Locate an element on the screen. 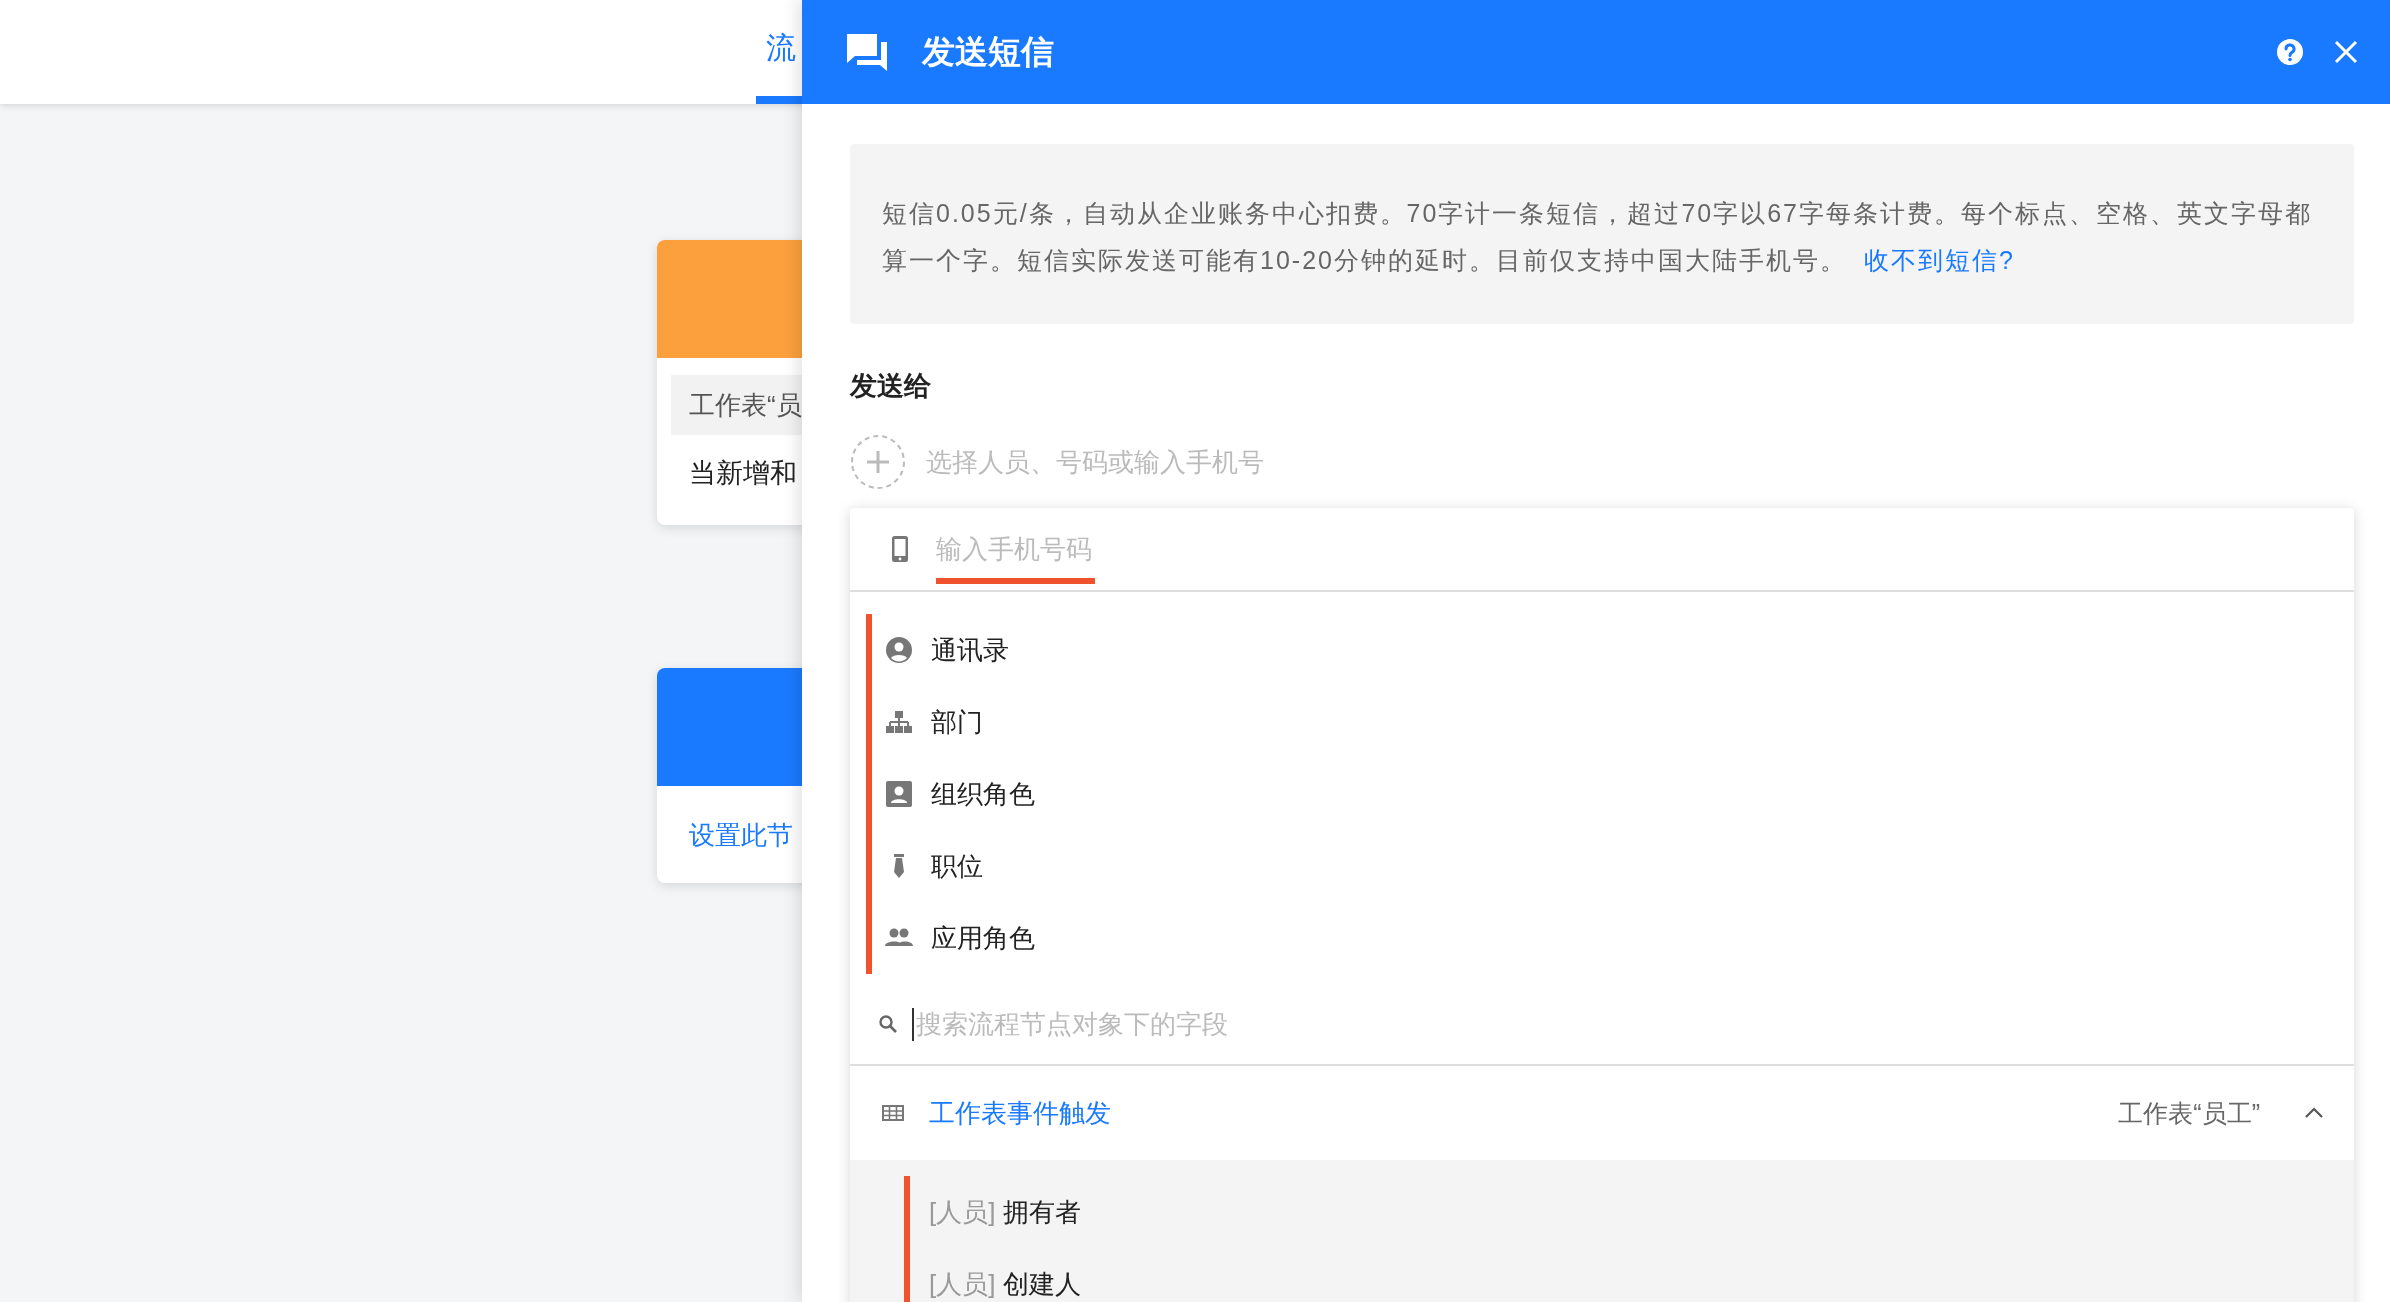 This screenshot has height=1302, width=2390. card-description: 当新增和 is located at coordinates (743, 473).